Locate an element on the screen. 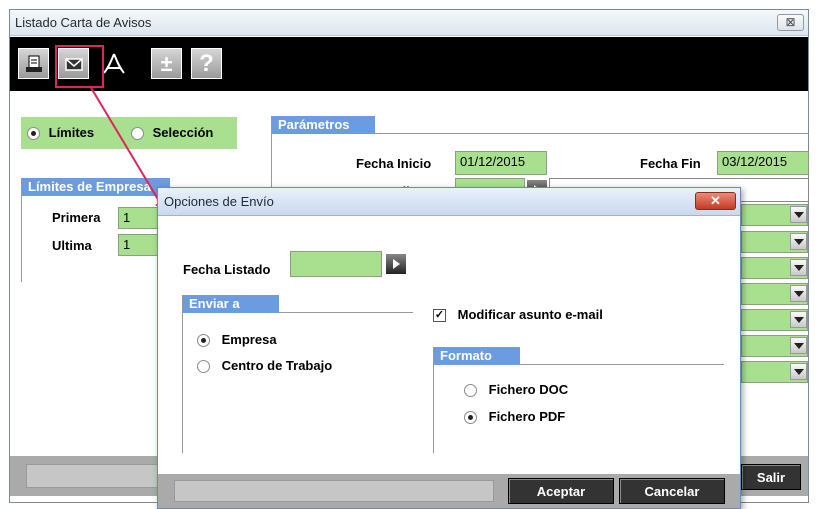 Image resolution: width=818 pixels, height=509 pixels. aceptar-button: Aceptar is located at coordinates (561, 491).